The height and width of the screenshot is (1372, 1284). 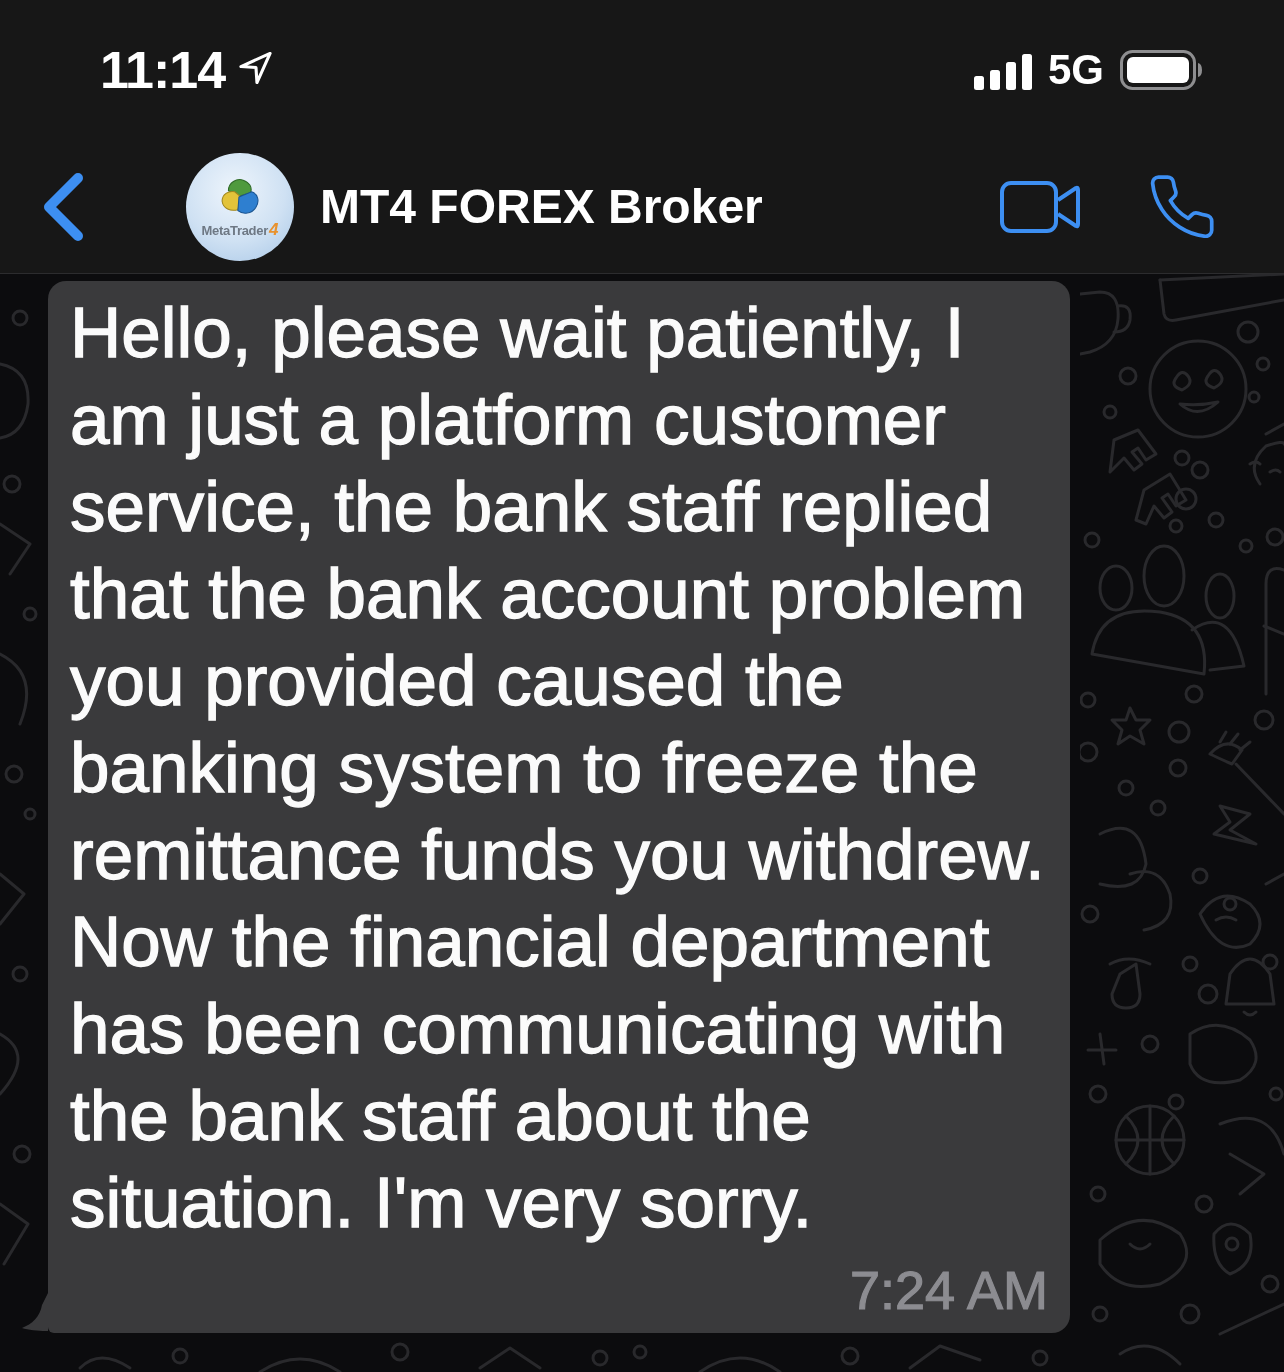 I want to click on status-time: 11:14, so click(x=163, y=70).